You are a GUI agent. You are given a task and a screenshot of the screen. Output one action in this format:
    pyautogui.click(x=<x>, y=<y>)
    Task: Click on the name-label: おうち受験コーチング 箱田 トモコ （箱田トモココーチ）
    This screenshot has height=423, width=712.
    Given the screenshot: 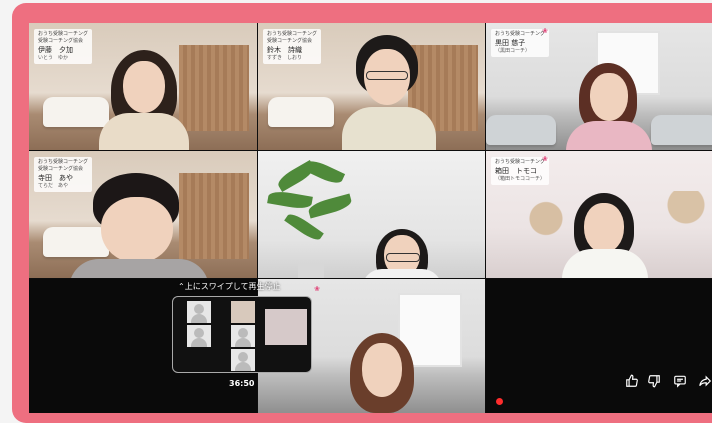 What is the action you would take?
    pyautogui.click(x=520, y=171)
    